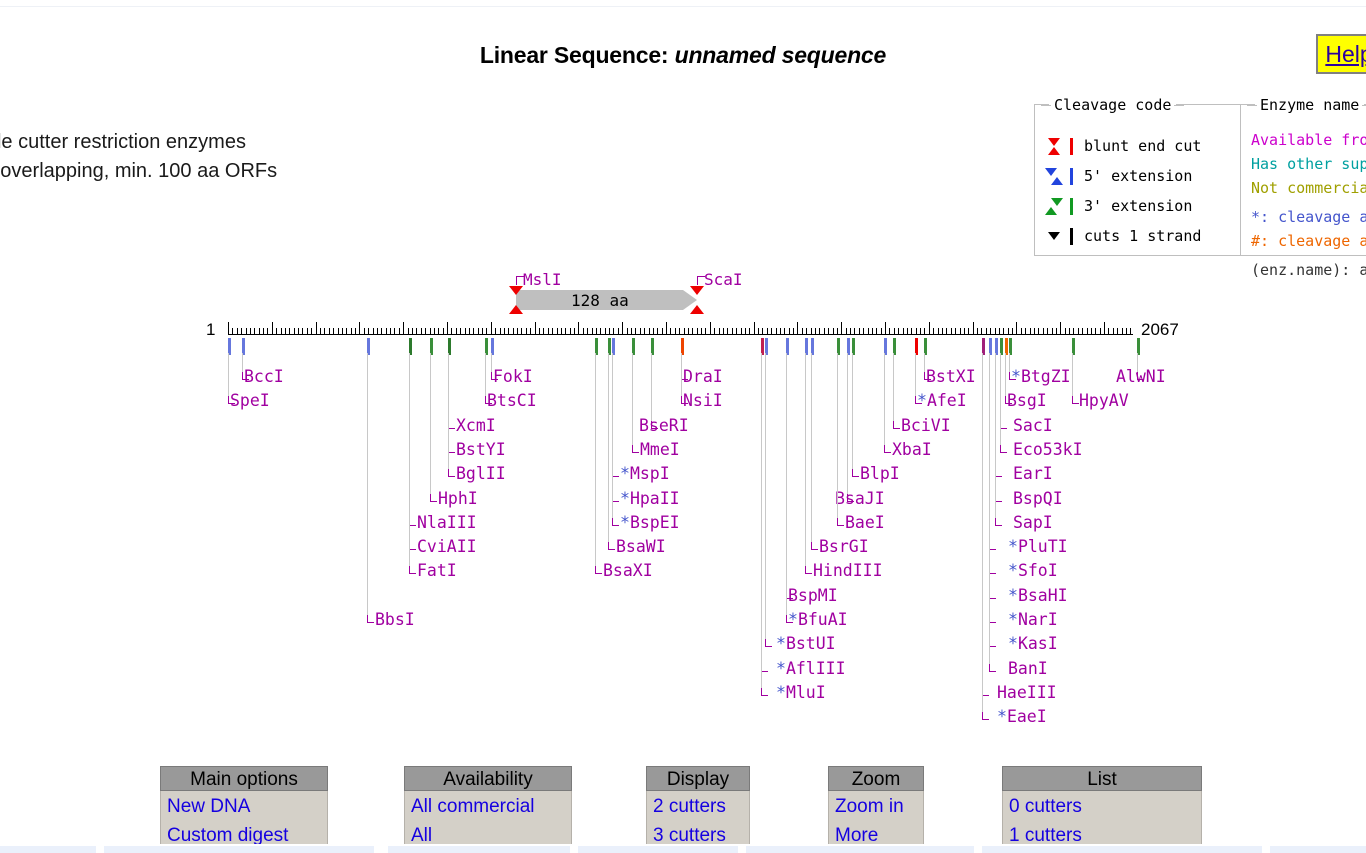  What do you see at coordinates (818, 619) in the screenshot?
I see `enzyme-label: *BfuAI` at bounding box center [818, 619].